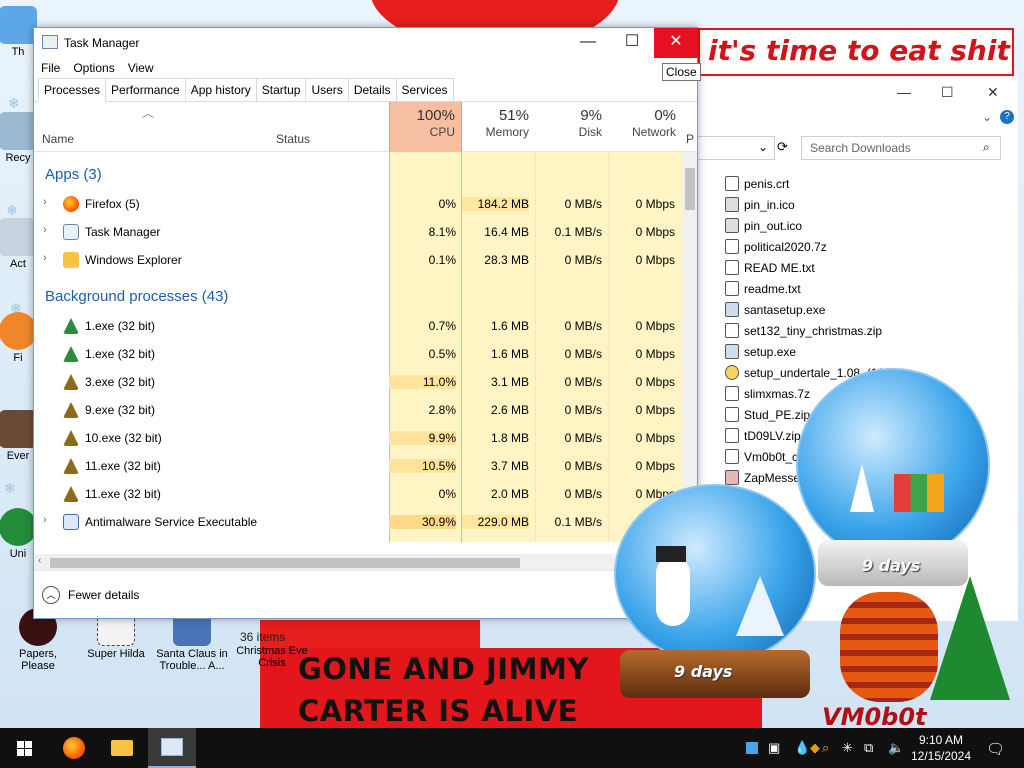 This screenshot has width=1024, height=768. What do you see at coordinates (736, 148) in the screenshot?
I see `address-bar: ⌄` at bounding box center [736, 148].